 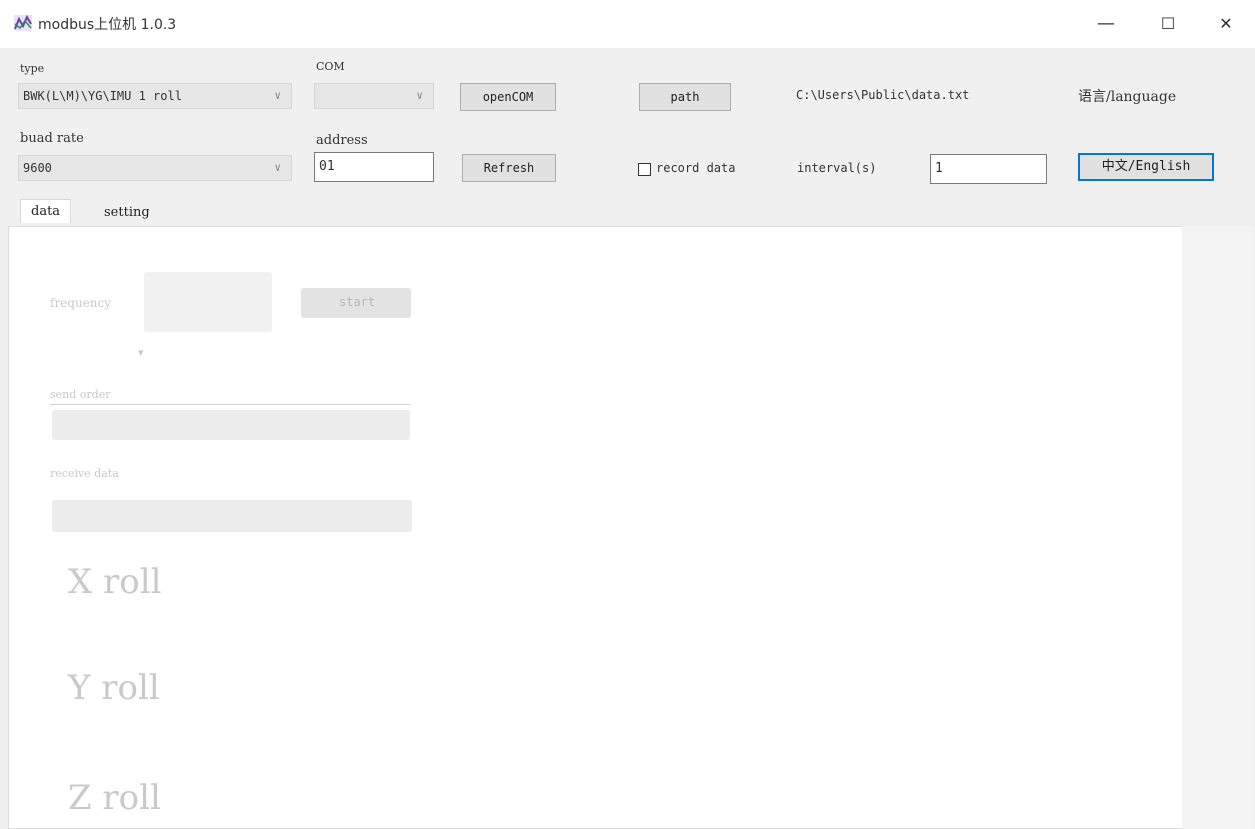 What do you see at coordinates (127, 212) in the screenshot?
I see `tab-setting: setting` at bounding box center [127, 212].